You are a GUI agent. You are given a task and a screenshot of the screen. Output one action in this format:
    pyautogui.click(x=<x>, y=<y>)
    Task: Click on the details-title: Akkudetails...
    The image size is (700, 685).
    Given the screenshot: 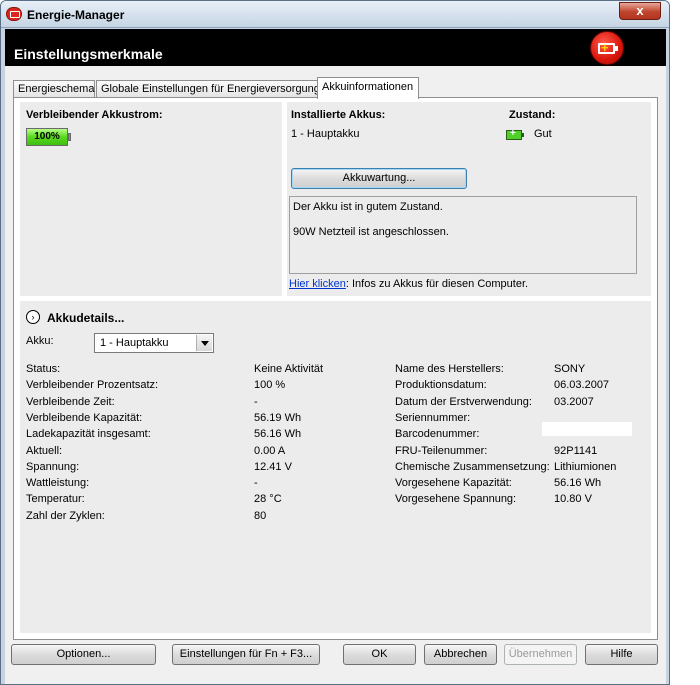 What is the action you would take?
    pyautogui.click(x=86, y=318)
    